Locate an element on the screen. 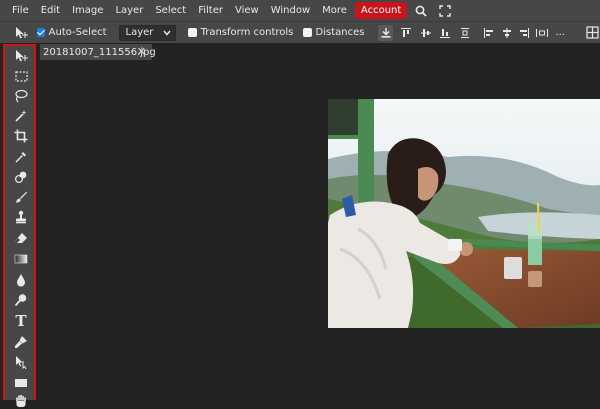 Image resolution: width=600 pixels, height=409 pixels. layer-select: Layer is located at coordinates (147, 32).